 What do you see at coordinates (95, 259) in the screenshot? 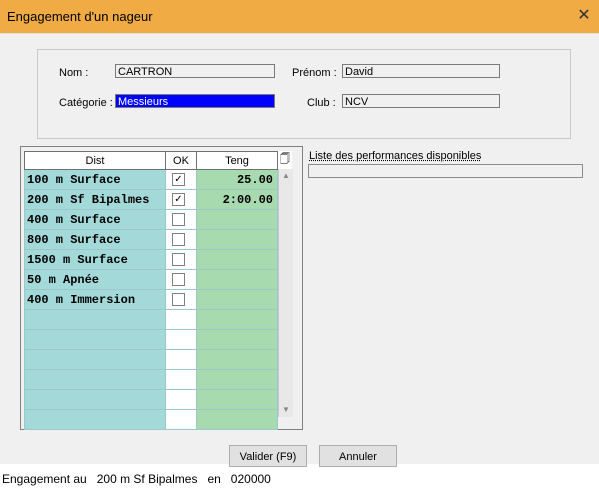
I see `dist-cell: 1500 m Surface` at bounding box center [95, 259].